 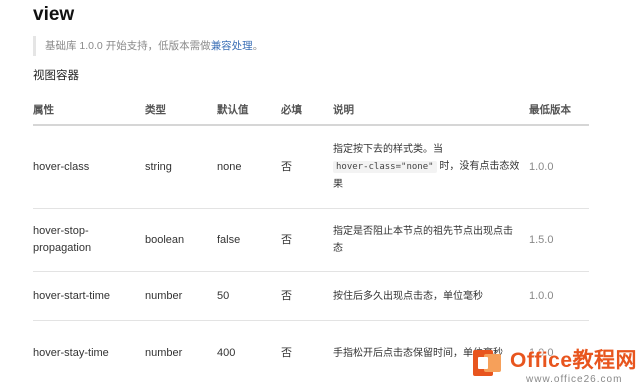 What do you see at coordinates (181, 240) in the screenshot?
I see `cell-type: boolean` at bounding box center [181, 240].